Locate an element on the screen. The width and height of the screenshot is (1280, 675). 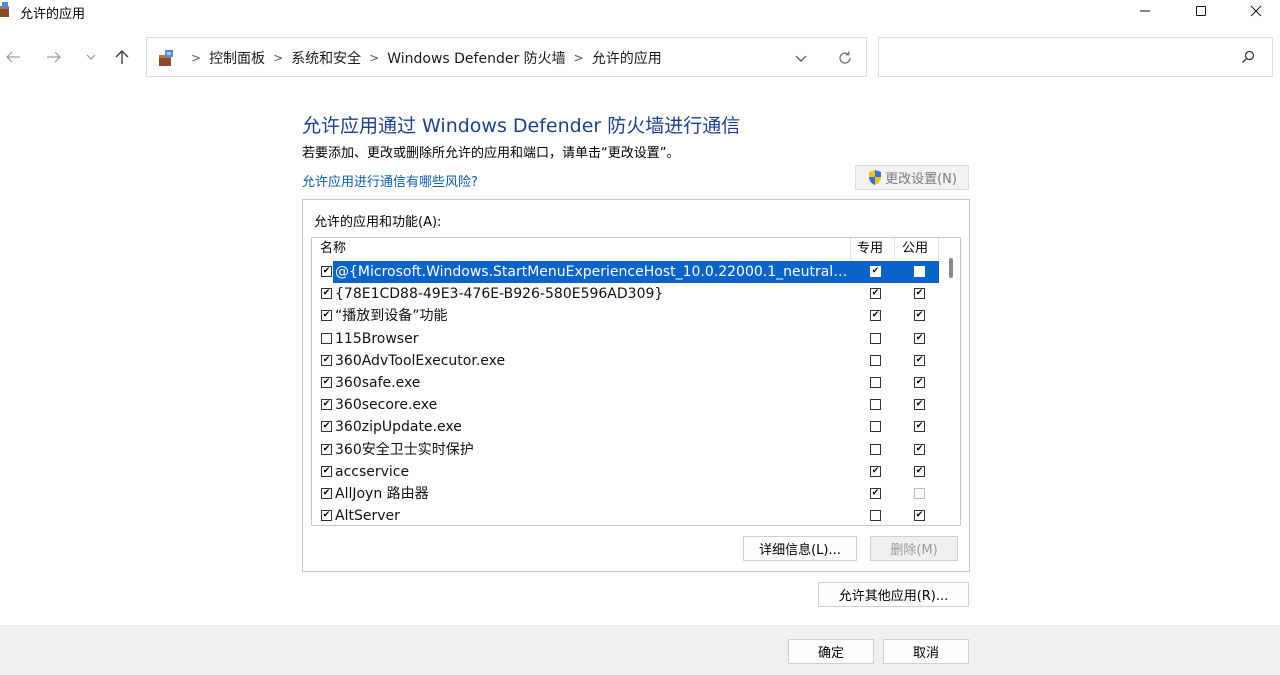
list-item: ✔ AltServer ✔ is located at coordinates (628, 515).